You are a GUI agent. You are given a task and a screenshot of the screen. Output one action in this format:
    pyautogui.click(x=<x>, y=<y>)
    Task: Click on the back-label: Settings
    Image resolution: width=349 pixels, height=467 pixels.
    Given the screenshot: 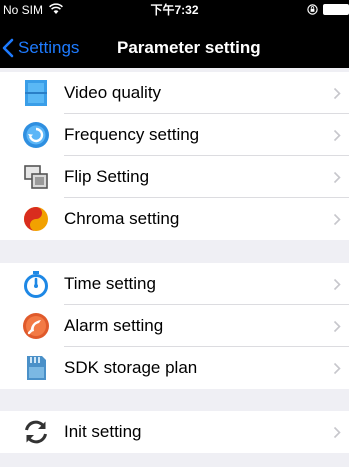 What is the action you would take?
    pyautogui.click(x=49, y=47)
    